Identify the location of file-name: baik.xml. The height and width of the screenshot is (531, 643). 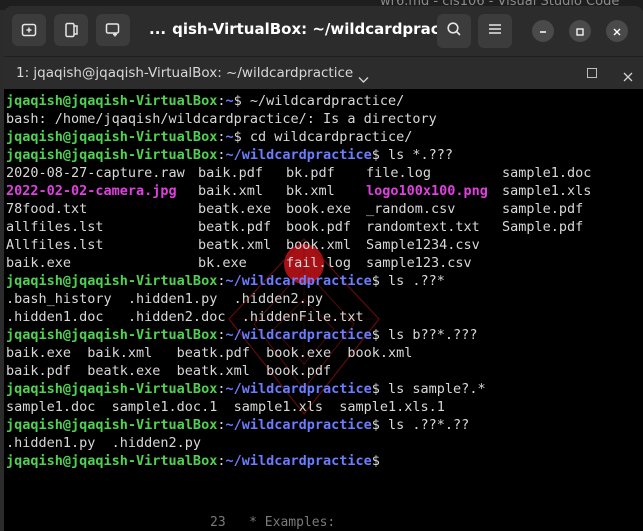
(231, 191).